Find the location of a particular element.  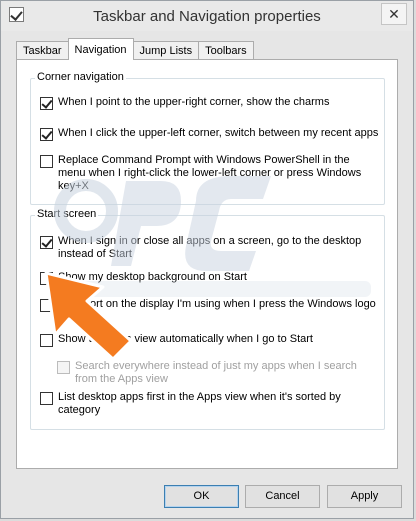

option-desktop-background: Show my desktop background on Start is located at coordinates (210, 278).